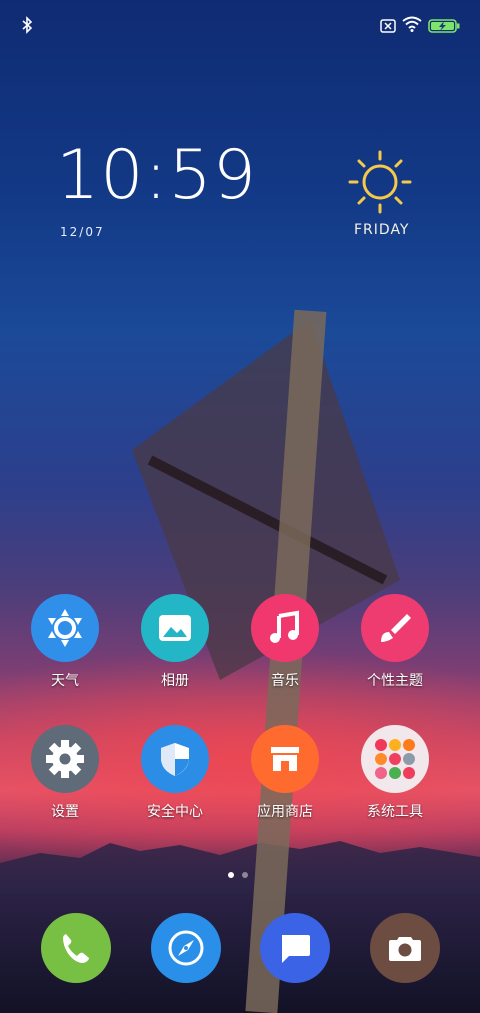 This screenshot has width=480, height=1013. Describe the element at coordinates (388, 27) in the screenshot. I see `no-sim-icon` at that location.